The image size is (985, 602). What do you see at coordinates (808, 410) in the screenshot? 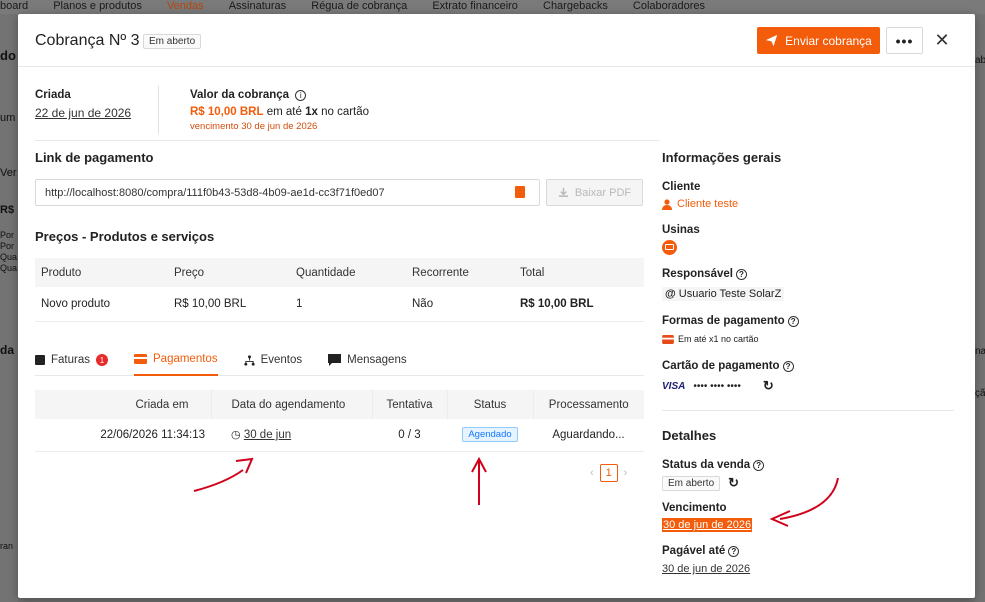
I see `divider` at bounding box center [808, 410].